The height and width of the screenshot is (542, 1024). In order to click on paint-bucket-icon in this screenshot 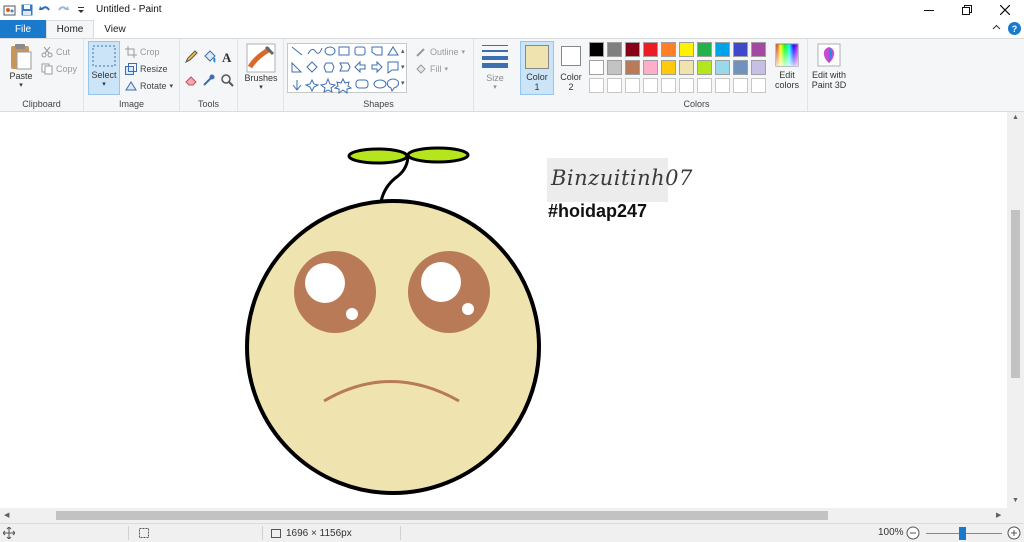, I will do `click(210, 56)`.